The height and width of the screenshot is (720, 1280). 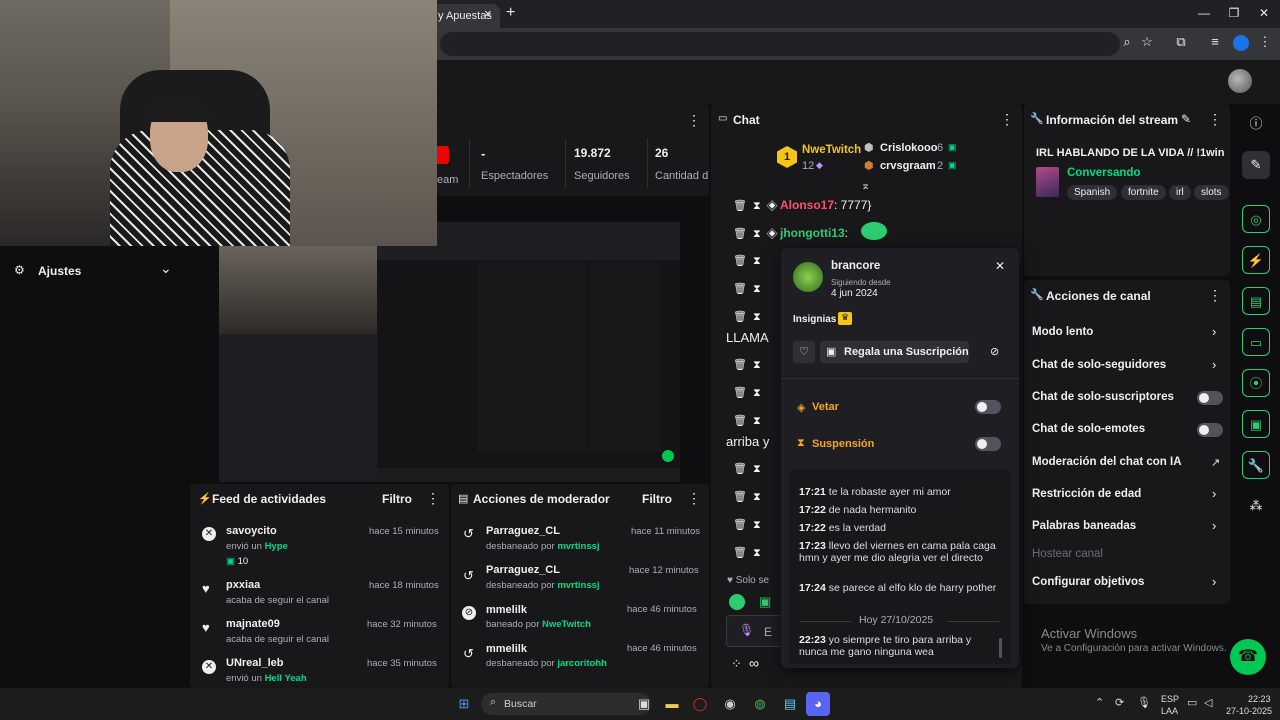 I want to click on layout-icon: ▣, so click(x=1256, y=424).